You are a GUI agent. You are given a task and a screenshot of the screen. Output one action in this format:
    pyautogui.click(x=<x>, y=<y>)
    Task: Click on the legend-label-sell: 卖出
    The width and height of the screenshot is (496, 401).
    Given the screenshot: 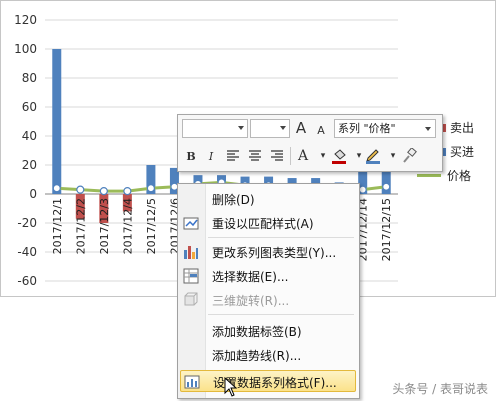 What is the action you would take?
    pyautogui.click(x=462, y=128)
    